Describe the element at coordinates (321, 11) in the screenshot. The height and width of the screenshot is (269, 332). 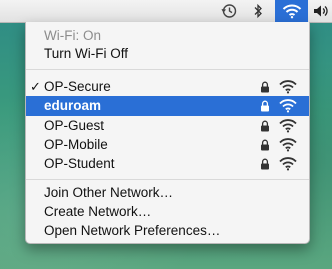
I see `volume-icon` at that location.